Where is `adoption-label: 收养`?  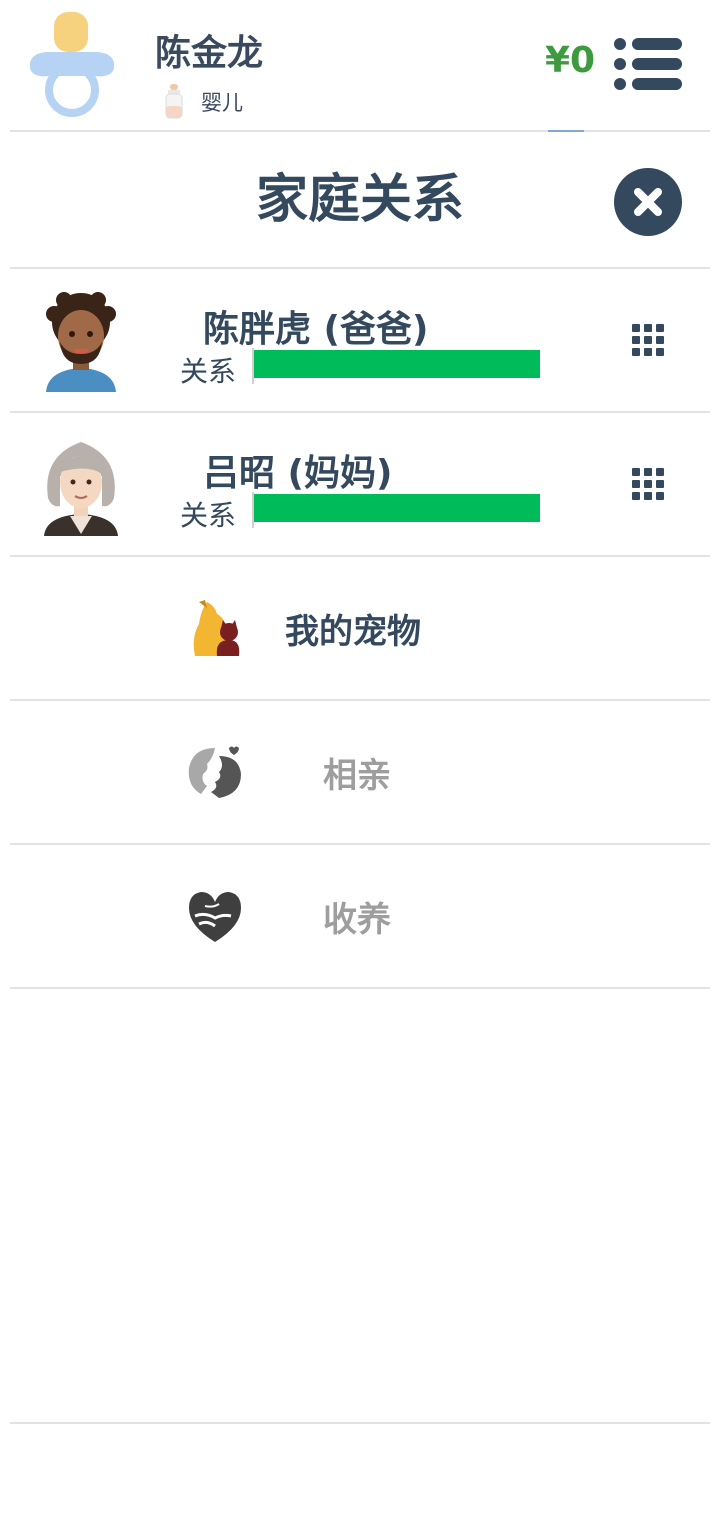
adoption-label: 收养 is located at coordinates (357, 920).